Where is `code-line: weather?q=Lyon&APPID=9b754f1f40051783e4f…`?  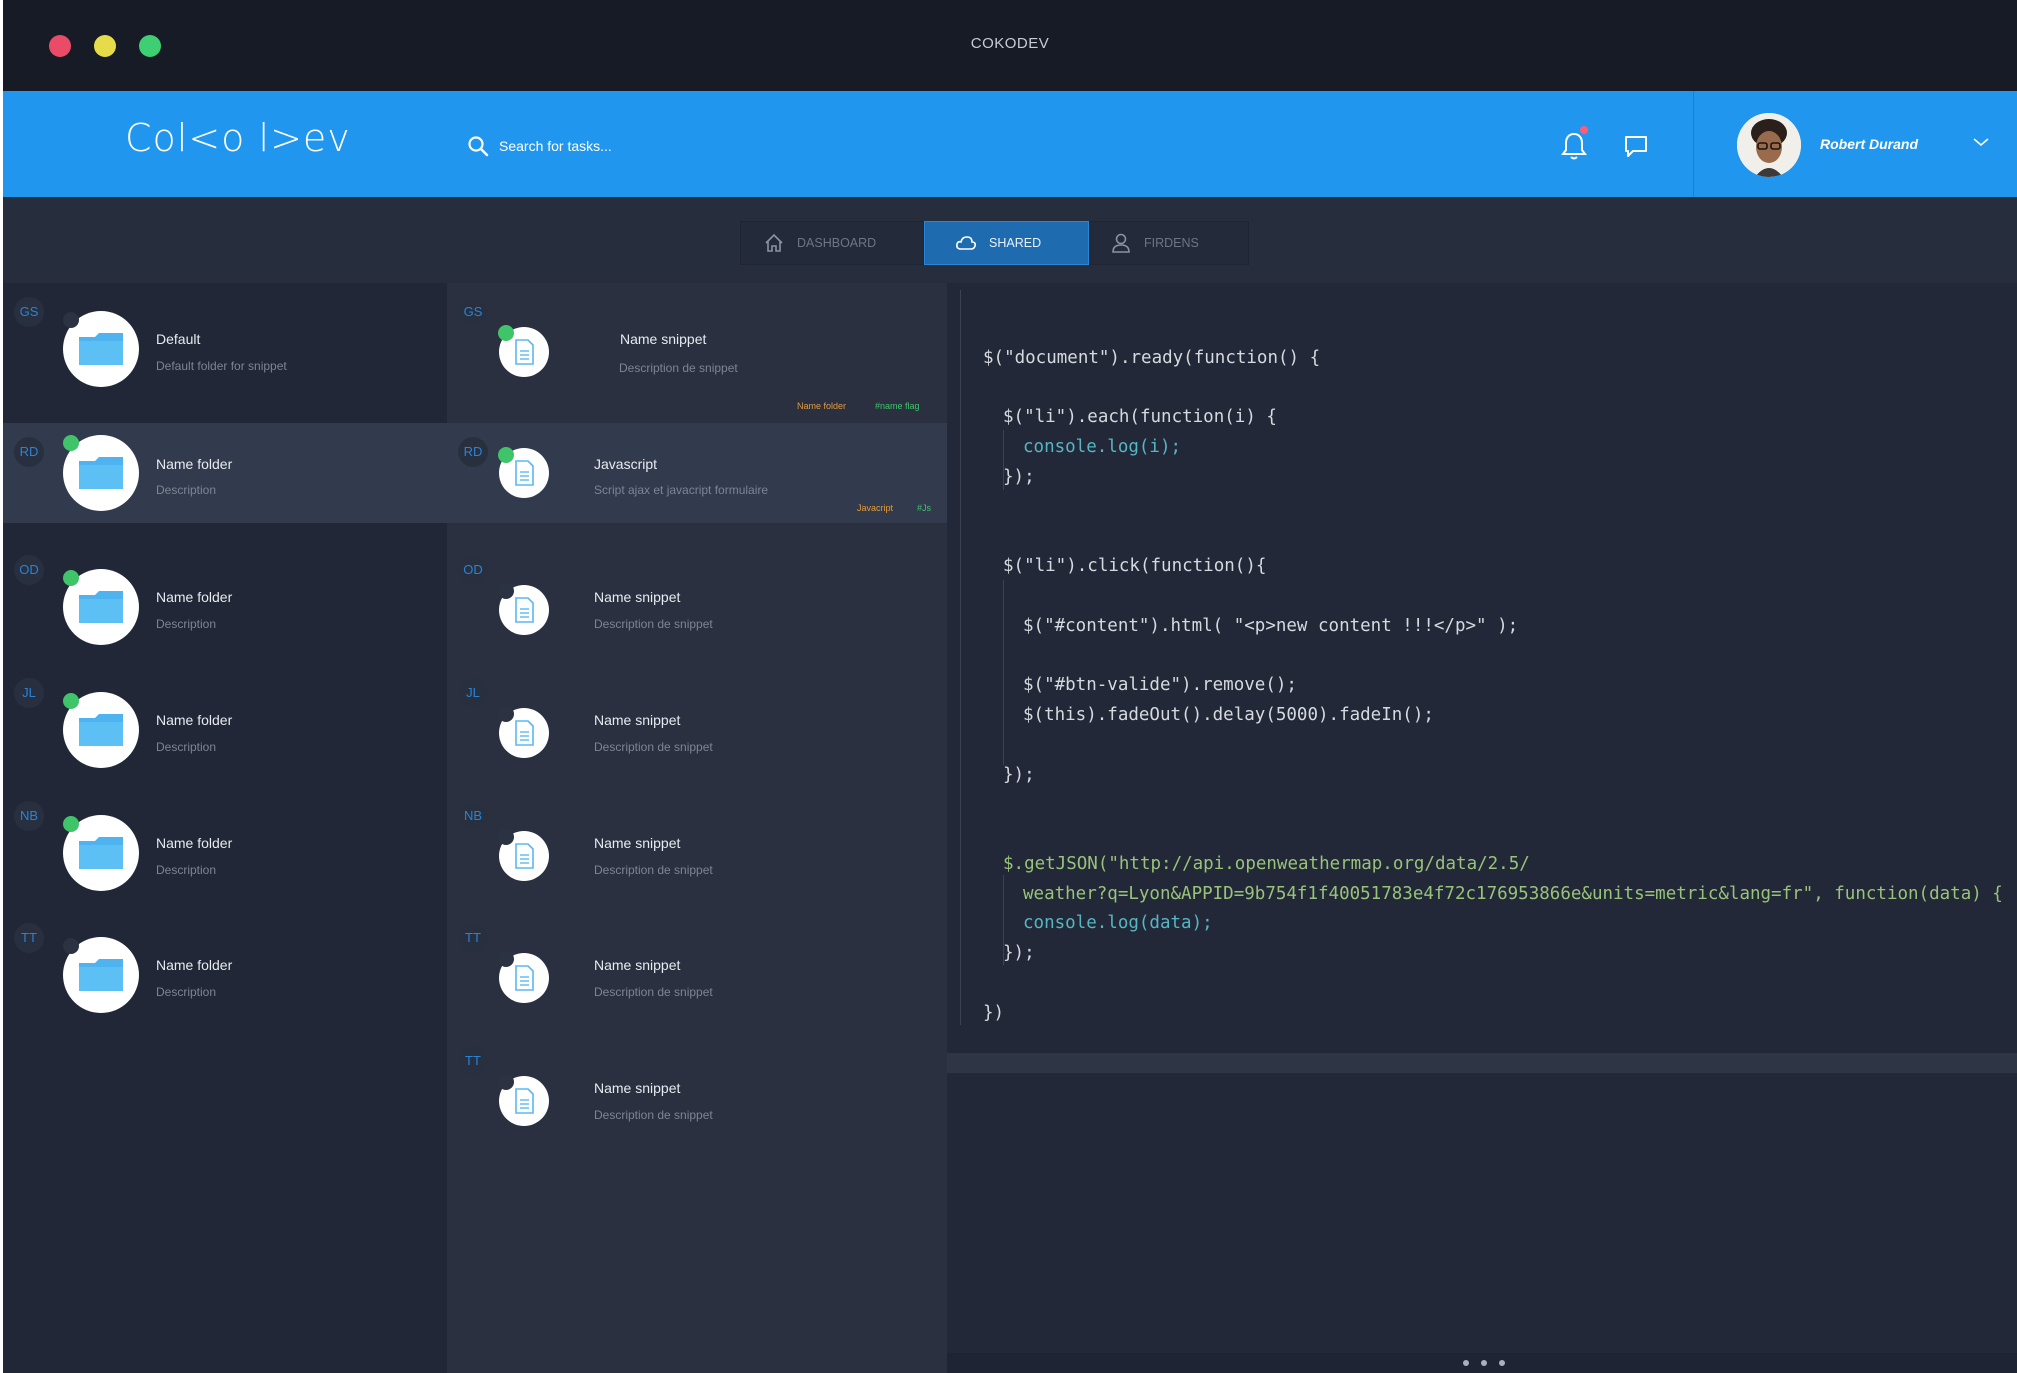 code-line: weather?q=Lyon&APPID=9b754f1f40051783e4f… is located at coordinates (1513, 894).